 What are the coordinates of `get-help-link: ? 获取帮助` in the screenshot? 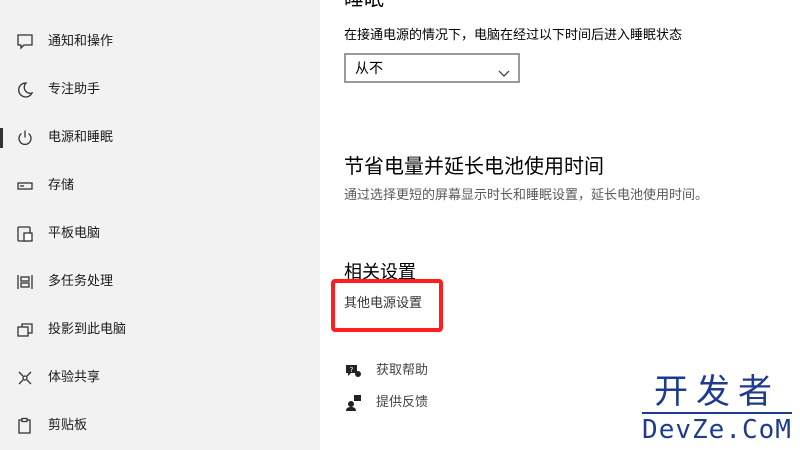 It's located at (386, 371).